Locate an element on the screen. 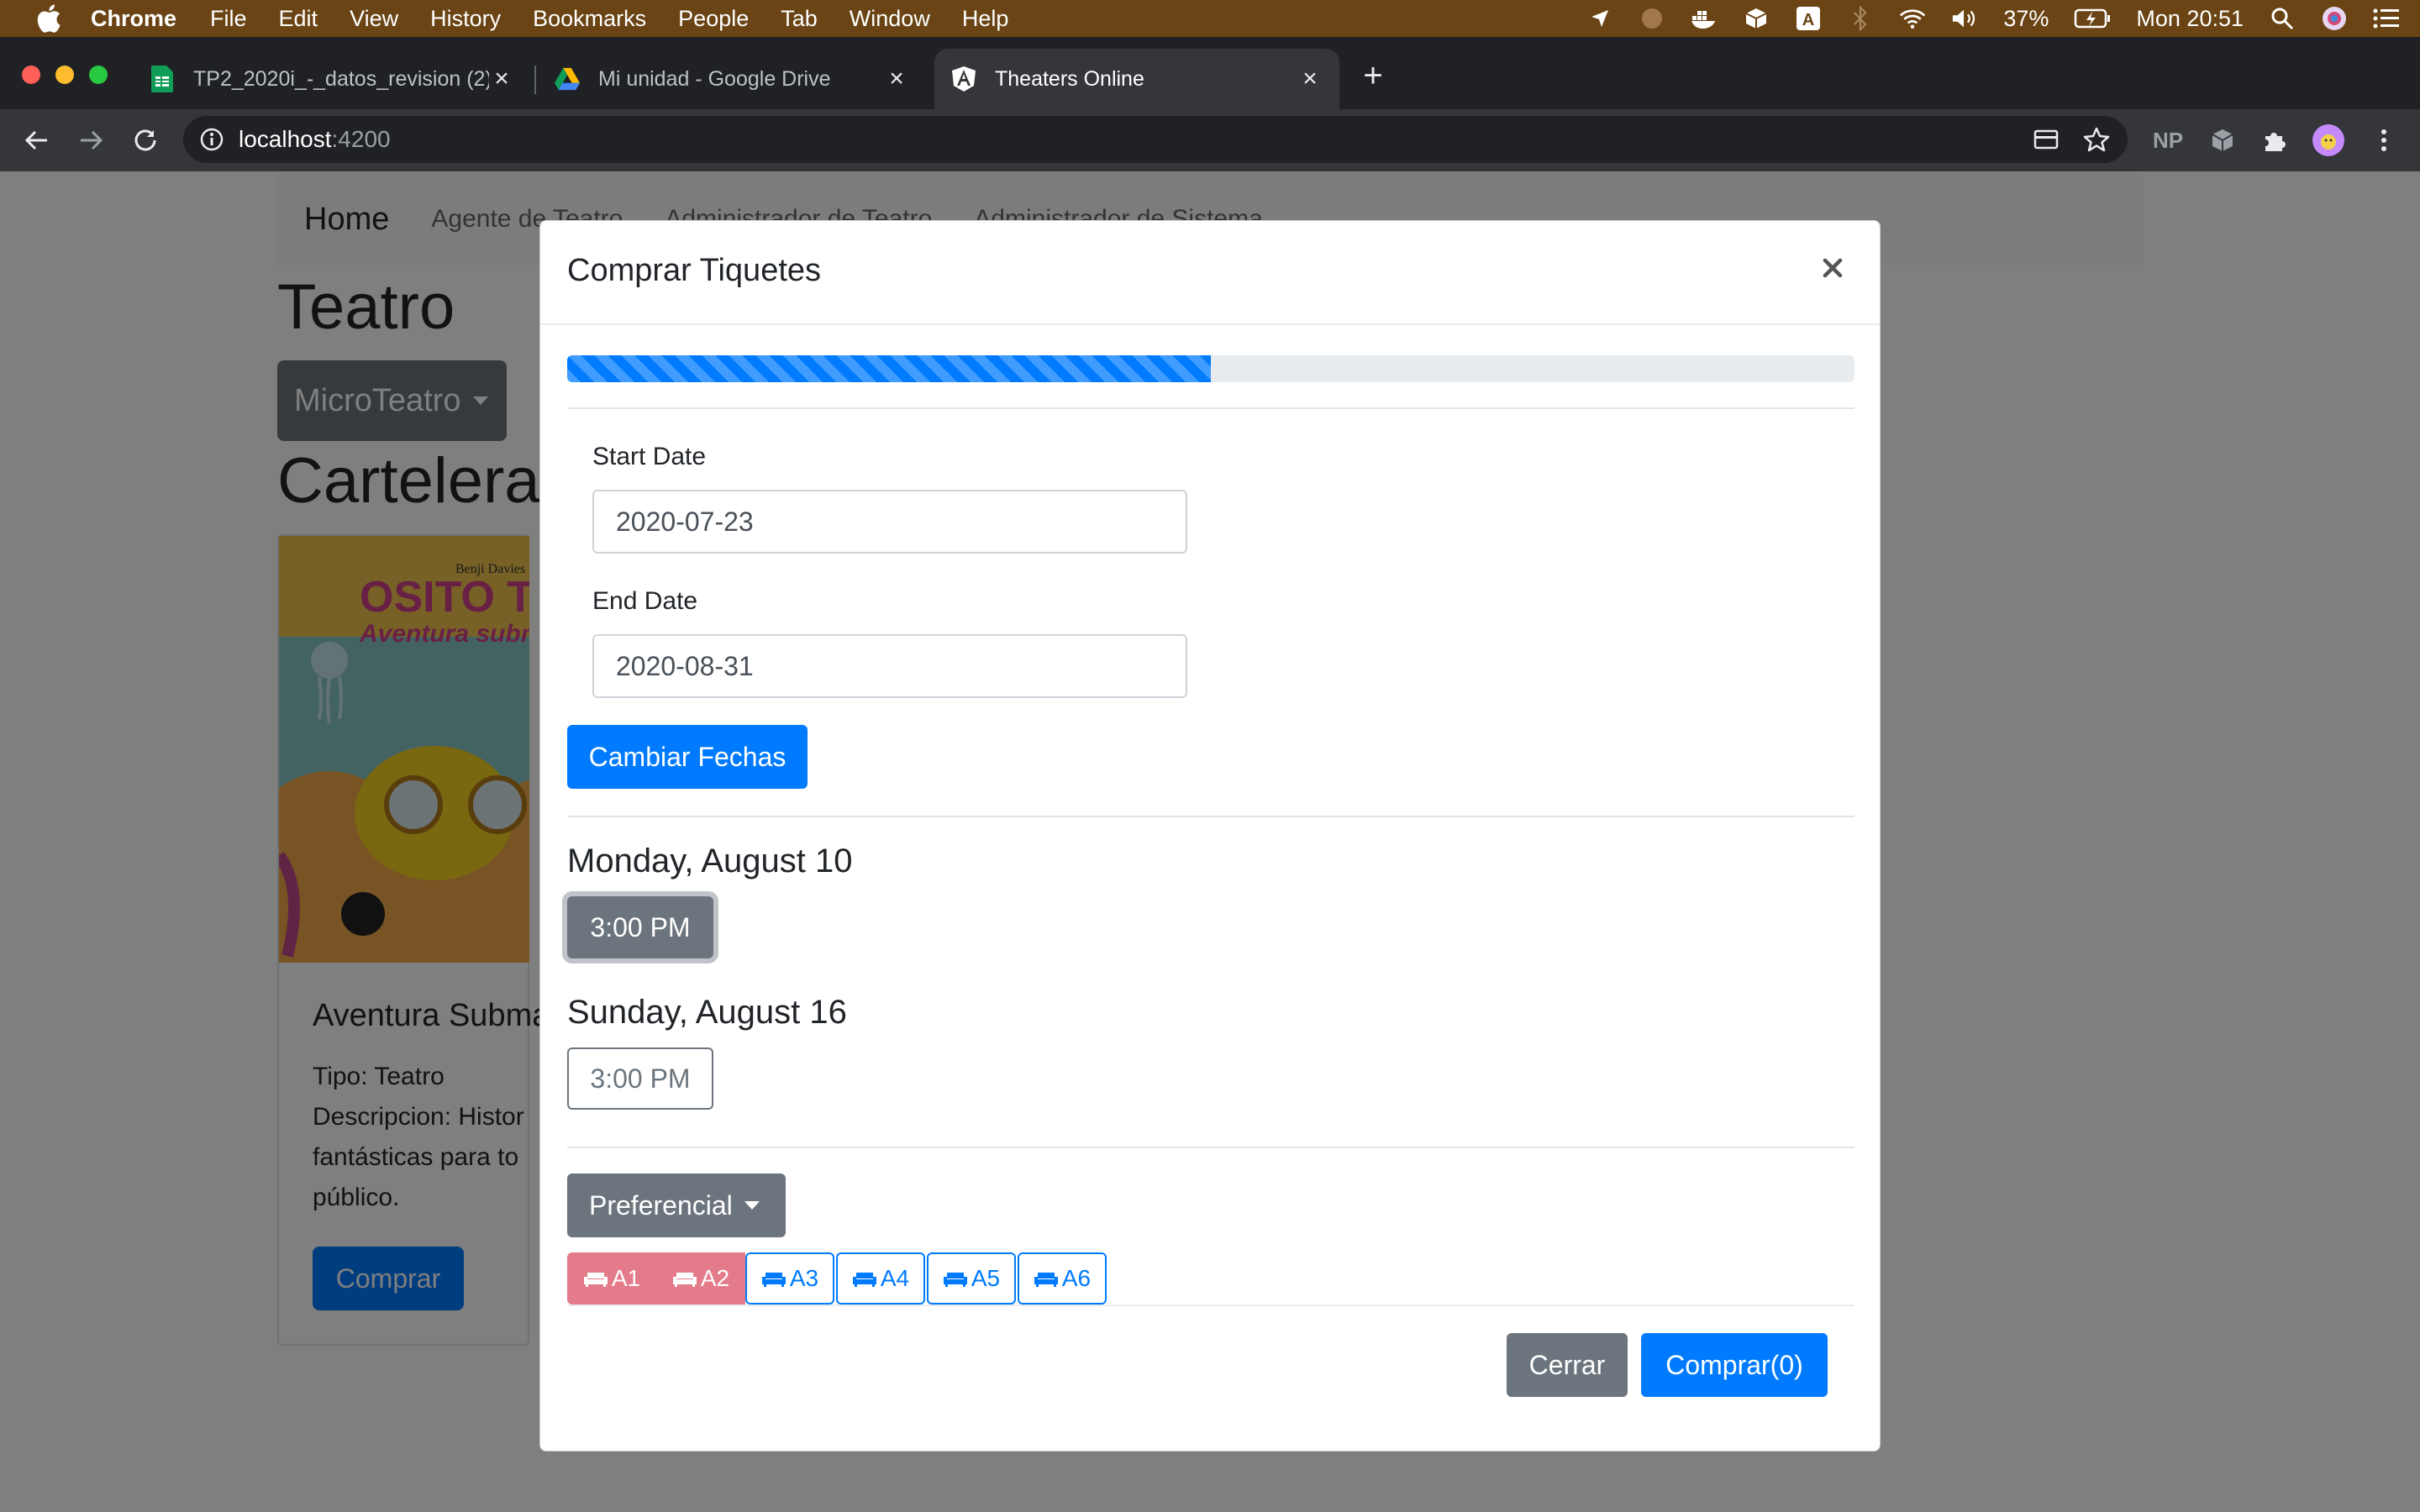  seat-label: A1 is located at coordinates (626, 1278).